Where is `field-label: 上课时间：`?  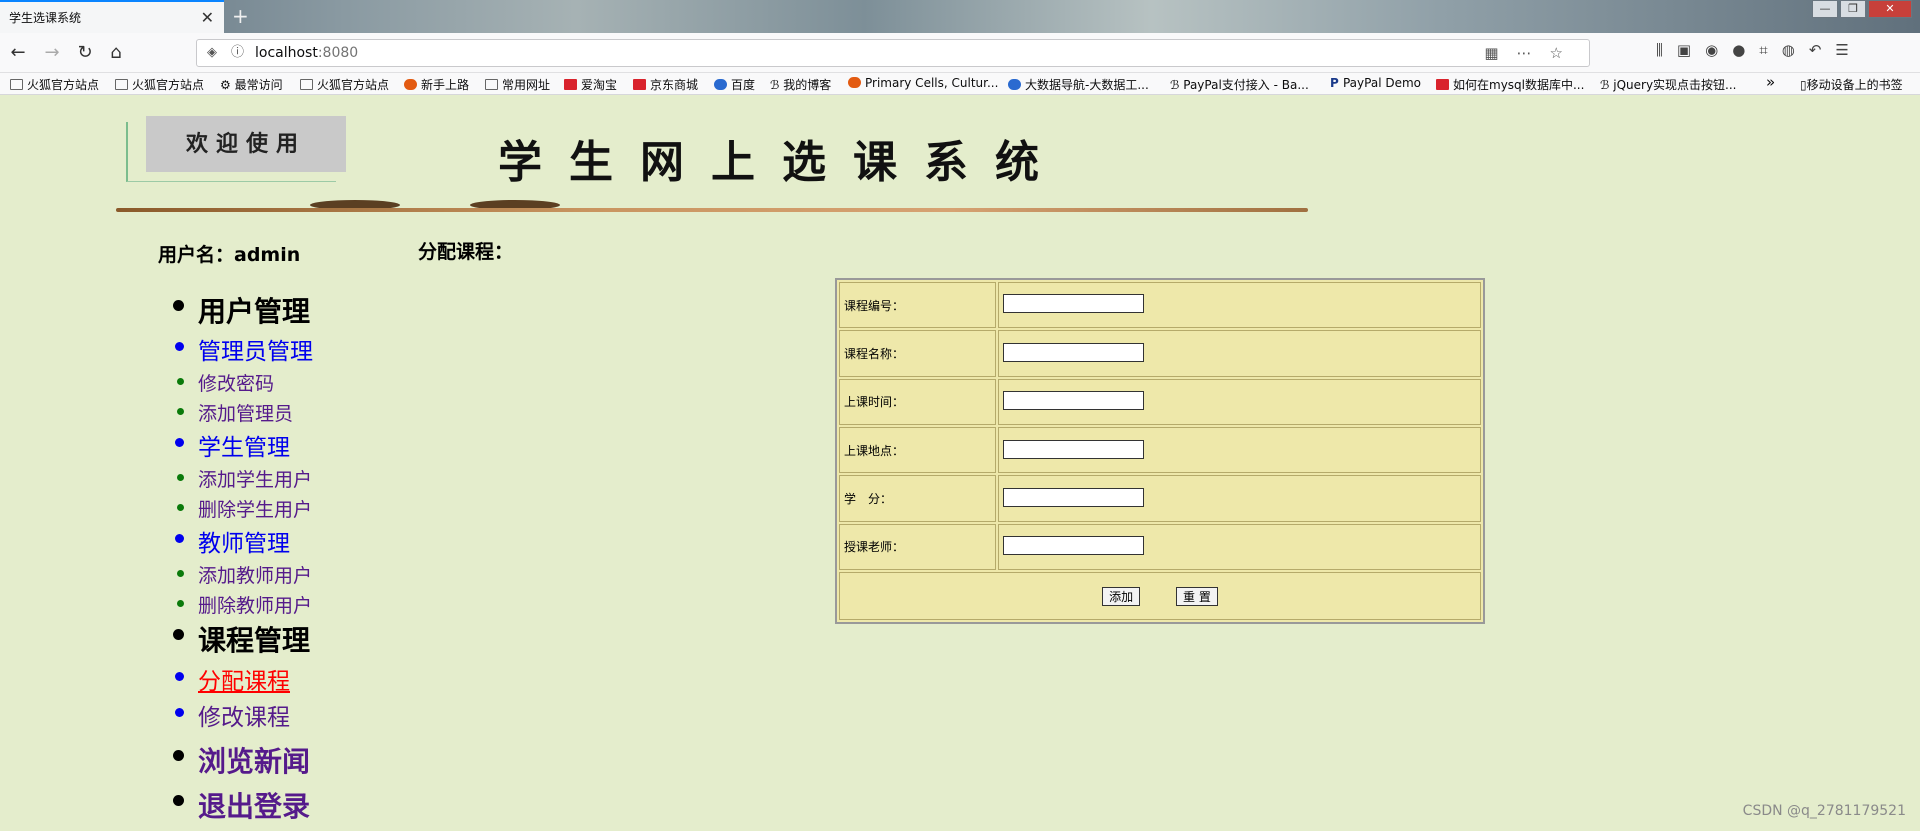 field-label: 上课时间： is located at coordinates (917, 402).